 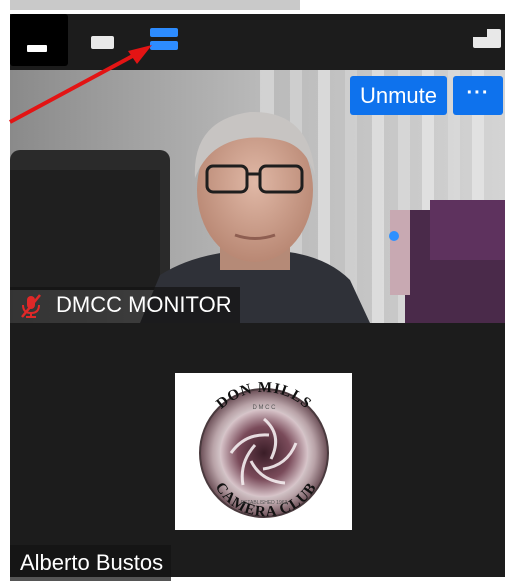 I want to click on unmute-button: Unmute, so click(x=398, y=95).